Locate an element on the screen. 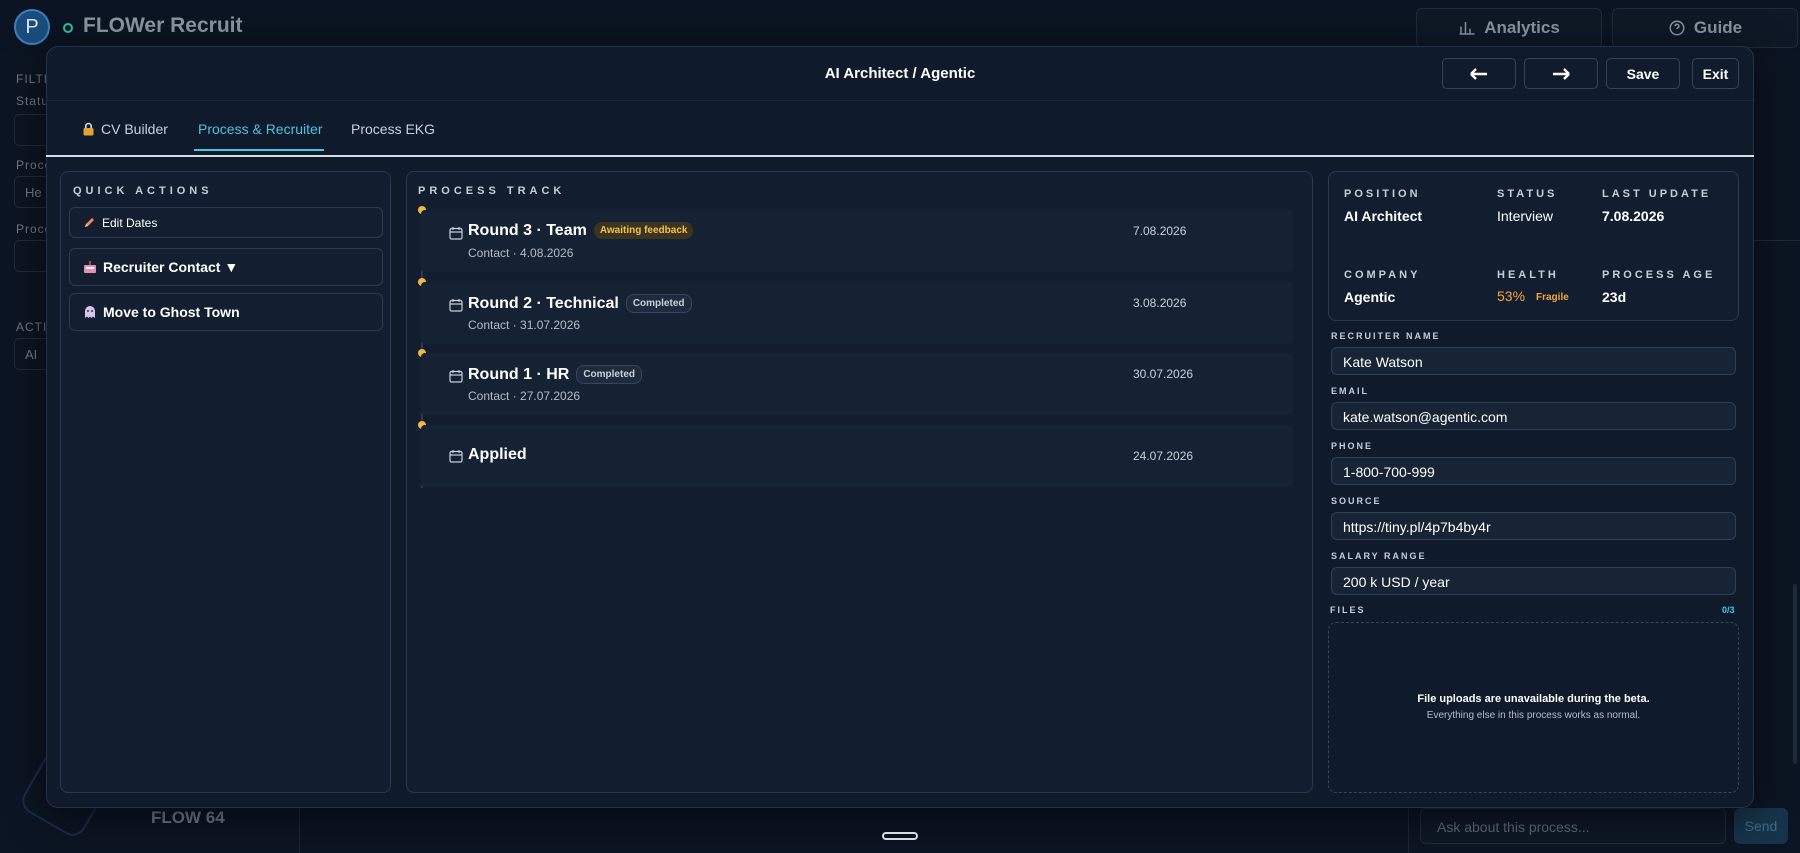  status-filter-label: Statu is located at coordinates (33, 101).